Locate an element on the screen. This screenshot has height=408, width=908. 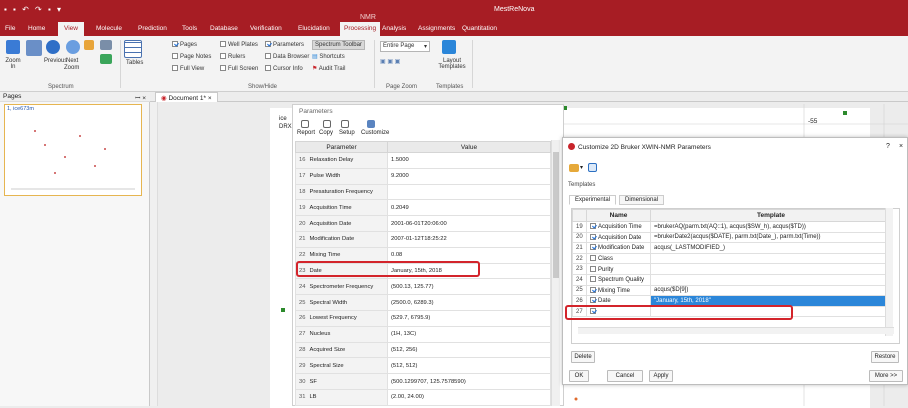
name-column-header: Name is located at coordinates (618, 215).